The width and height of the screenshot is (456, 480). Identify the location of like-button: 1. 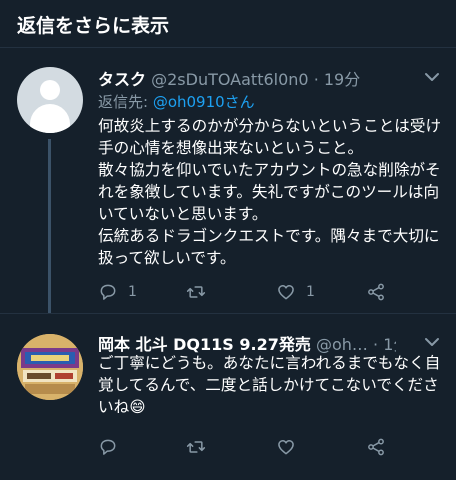
(295, 292).